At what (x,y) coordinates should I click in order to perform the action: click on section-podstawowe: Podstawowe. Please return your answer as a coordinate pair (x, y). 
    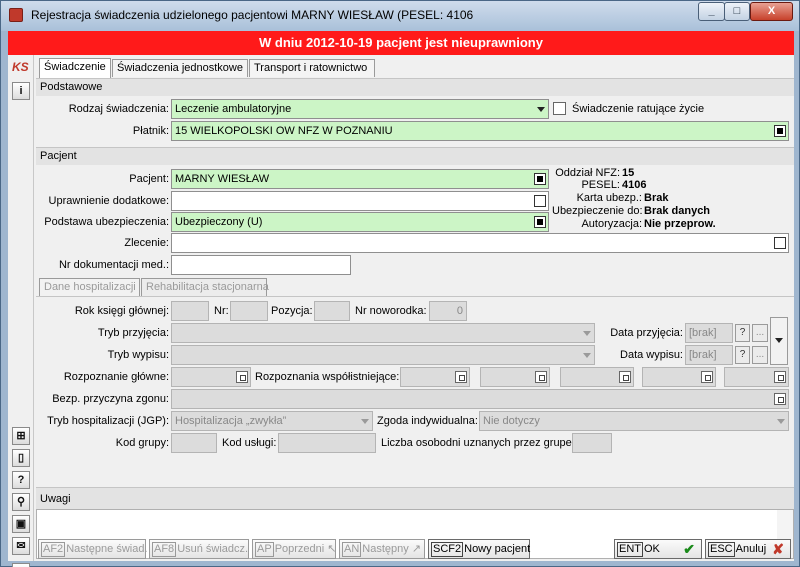
    Looking at the image, I should click on (415, 87).